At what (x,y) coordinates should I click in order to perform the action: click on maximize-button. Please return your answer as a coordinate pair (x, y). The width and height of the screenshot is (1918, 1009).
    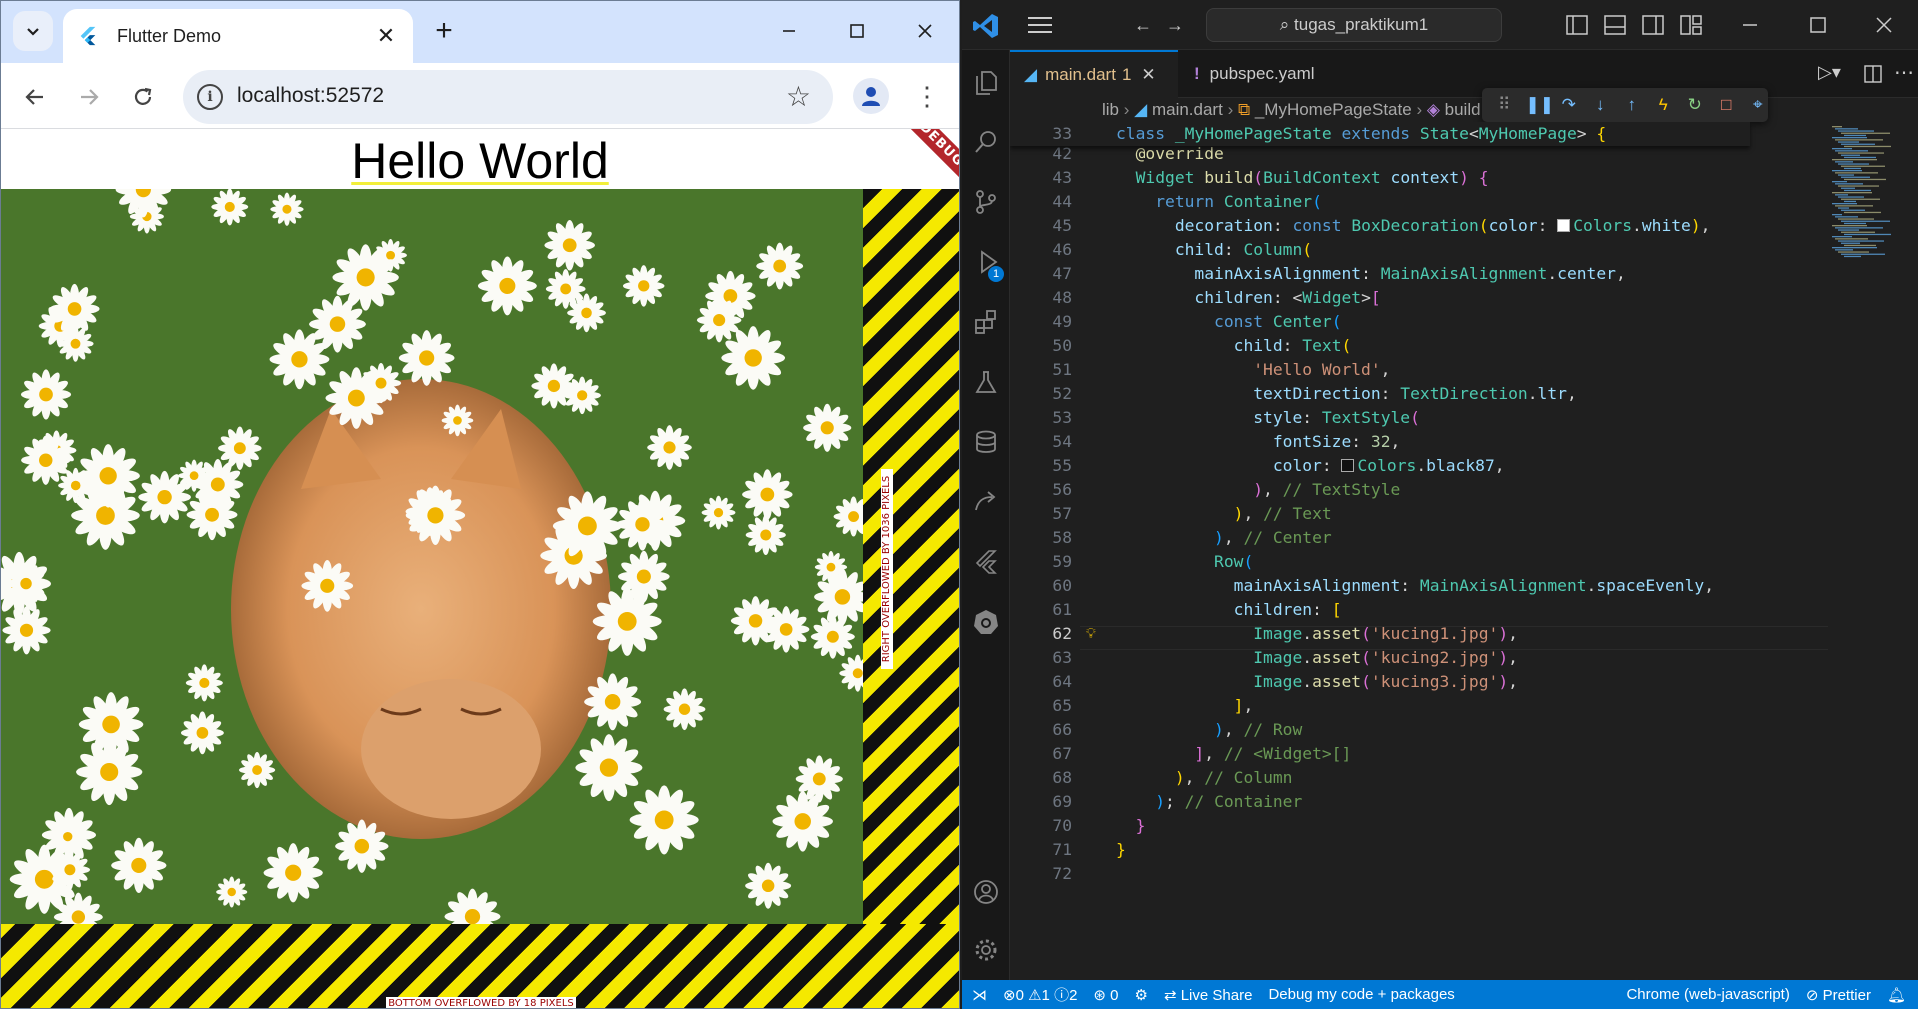
    Looking at the image, I should click on (857, 31).